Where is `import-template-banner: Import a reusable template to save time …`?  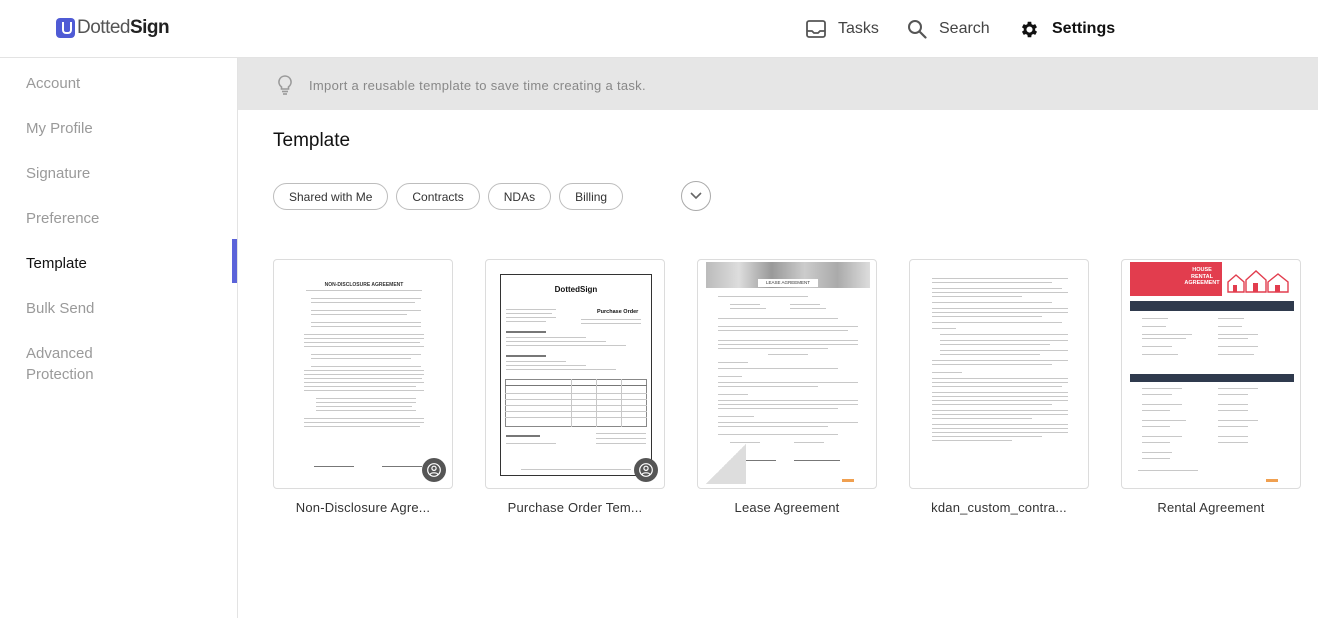
import-template-banner: Import a reusable template to save time … is located at coordinates (778, 84).